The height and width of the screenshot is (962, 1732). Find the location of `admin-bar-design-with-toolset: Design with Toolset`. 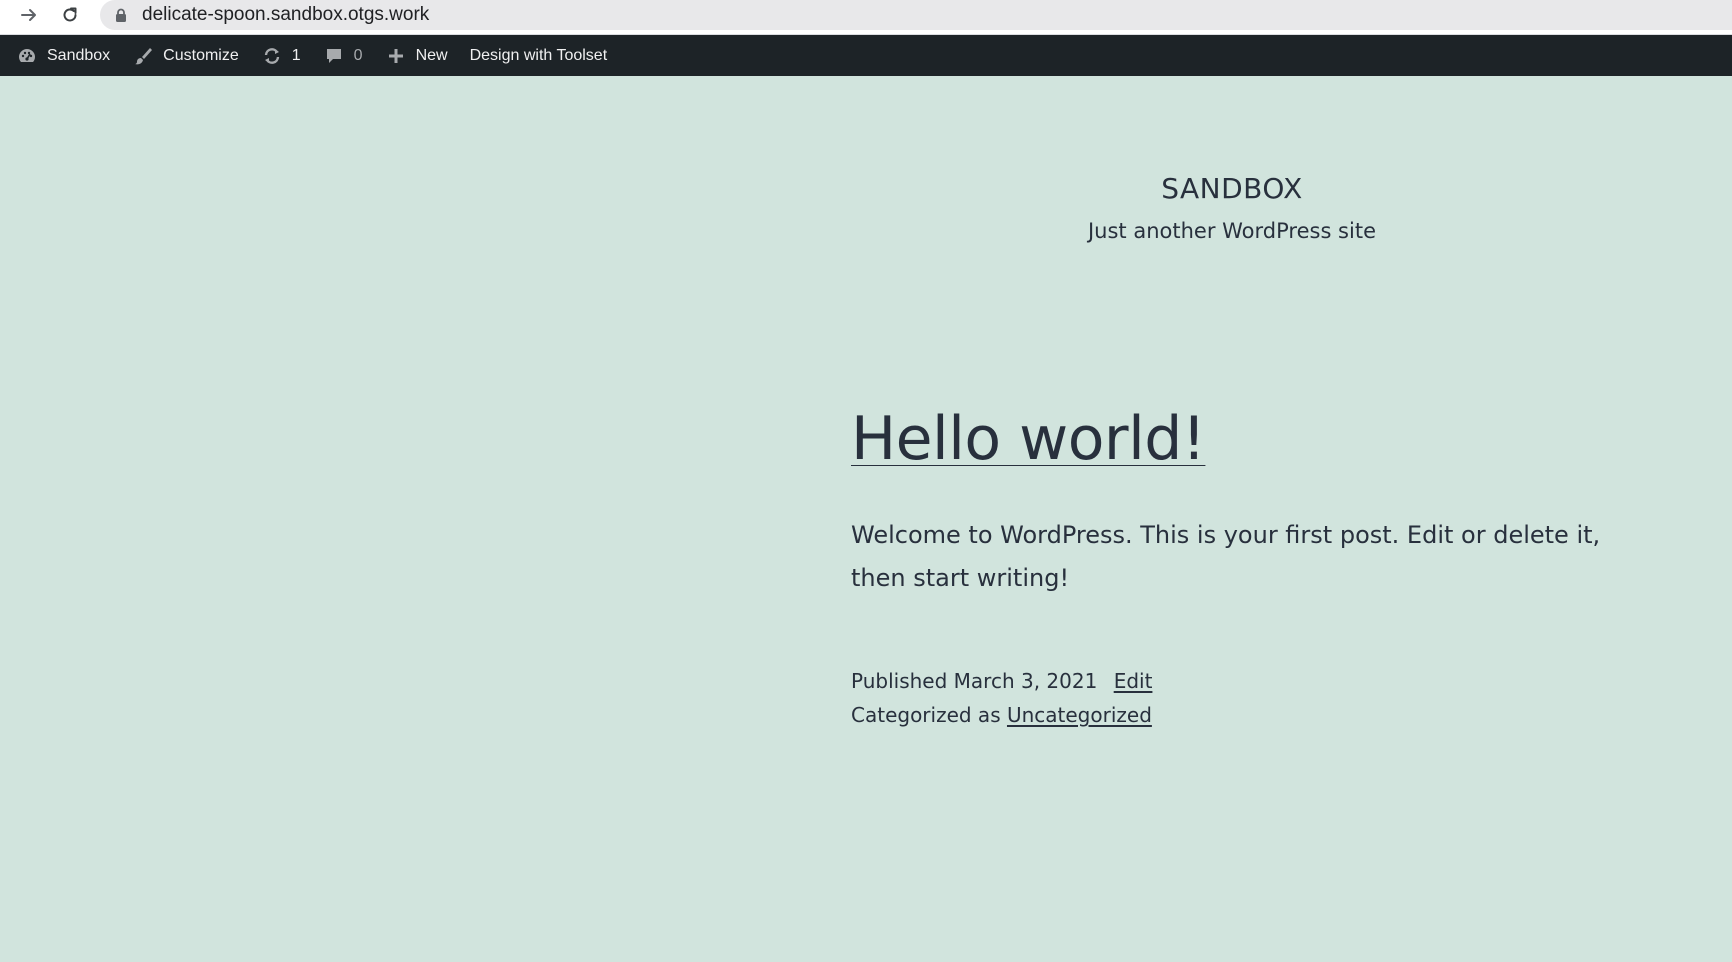

admin-bar-design-with-toolset: Design with Toolset is located at coordinates (539, 55).